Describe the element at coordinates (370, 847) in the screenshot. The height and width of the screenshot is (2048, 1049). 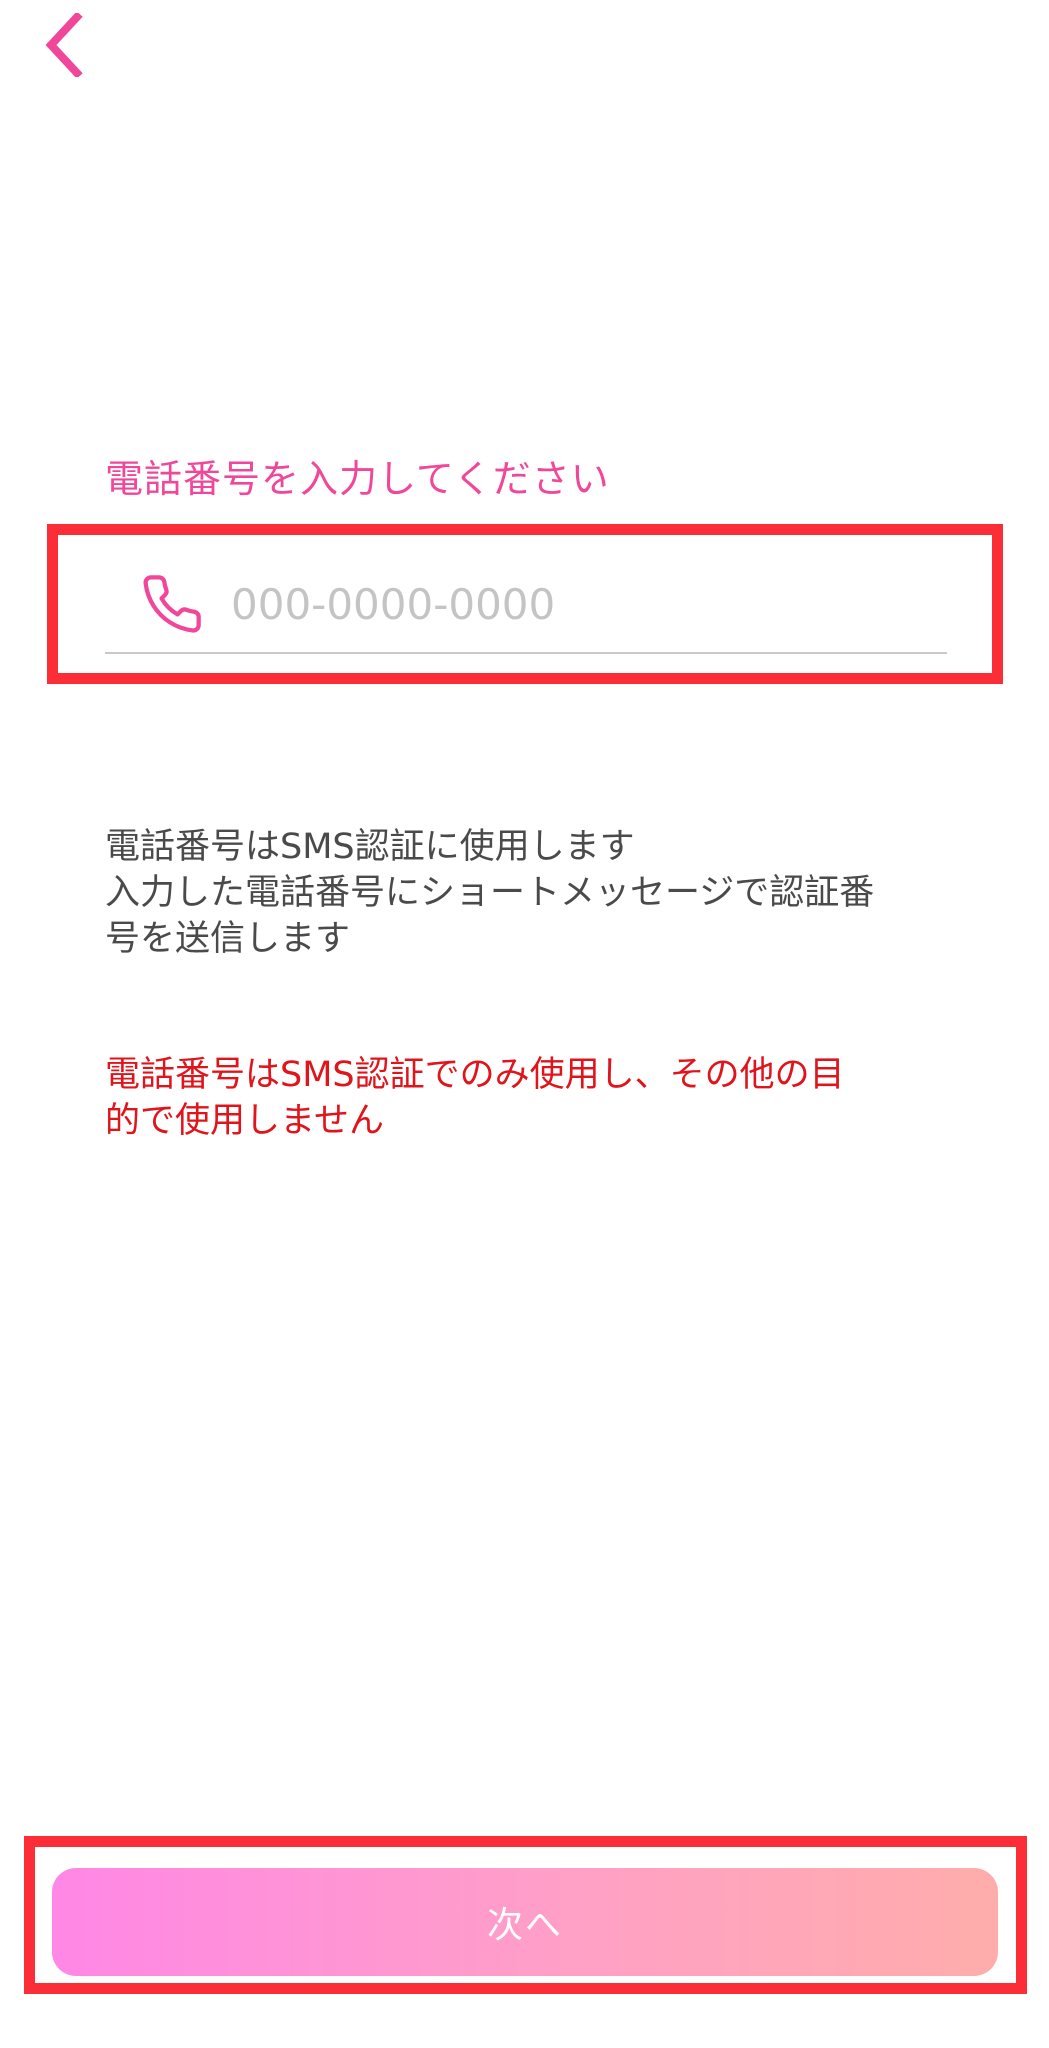
I see `info-line: 電話番号はSMS認証に使用します` at that location.